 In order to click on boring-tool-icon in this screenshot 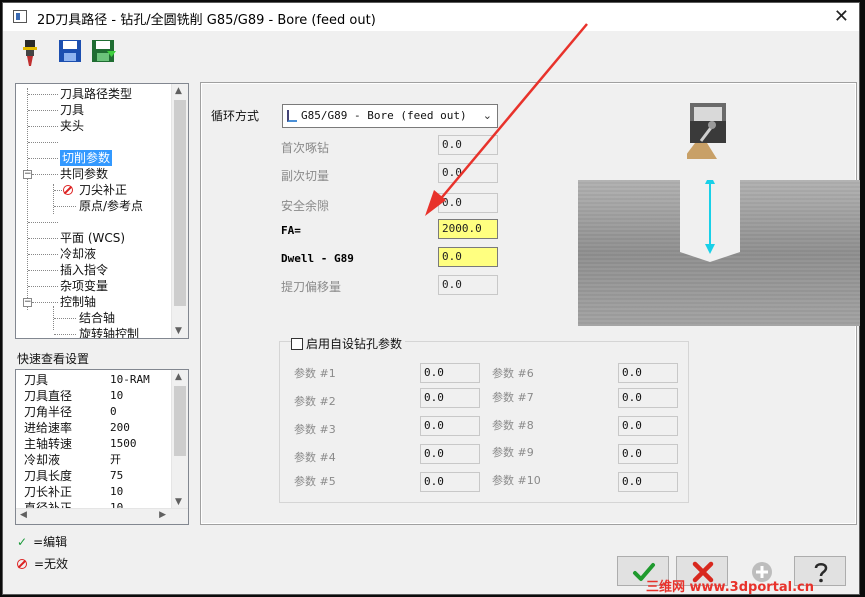, I will do `click(706, 131)`.